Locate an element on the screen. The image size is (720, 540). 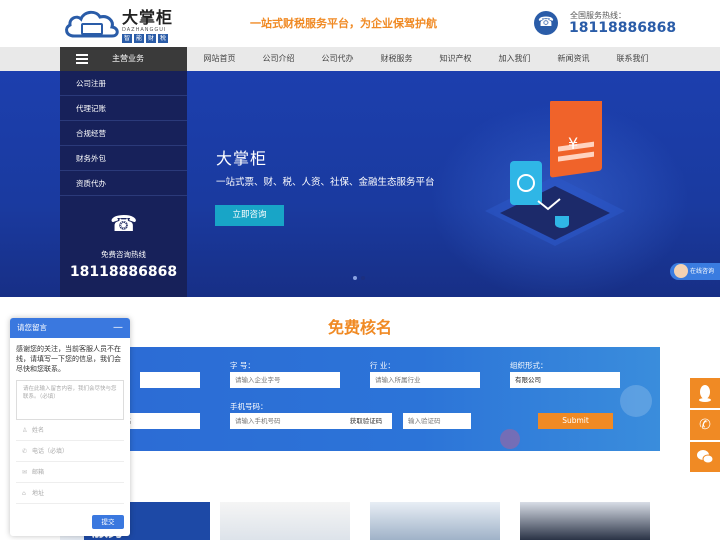
online-chat-button: 在线咨询 is located at coordinates (695, 271).